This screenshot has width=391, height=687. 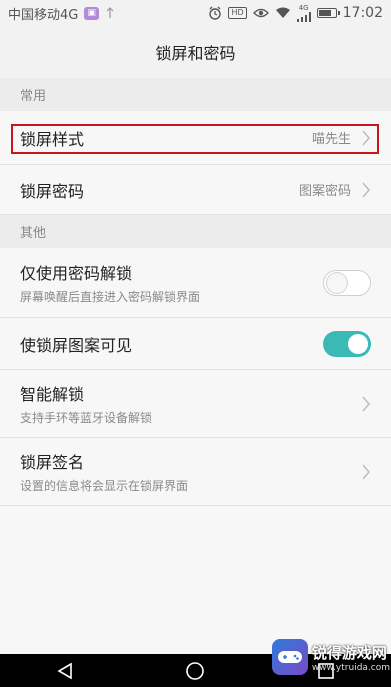 I want to click on lock-password-title: 锁屏密码, so click(x=52, y=191).